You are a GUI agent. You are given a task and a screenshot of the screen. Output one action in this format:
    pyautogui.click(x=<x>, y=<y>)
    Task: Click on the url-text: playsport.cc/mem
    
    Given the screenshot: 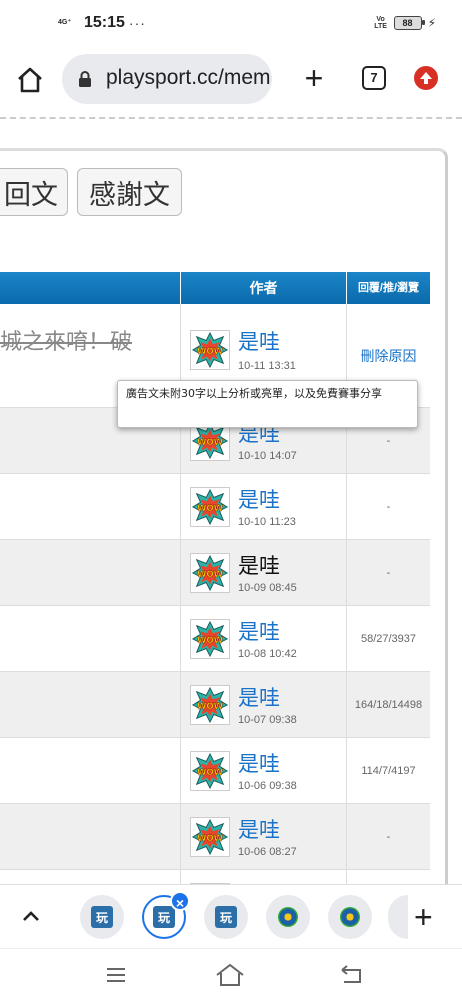 What is the action you would take?
    pyautogui.click(x=188, y=77)
    